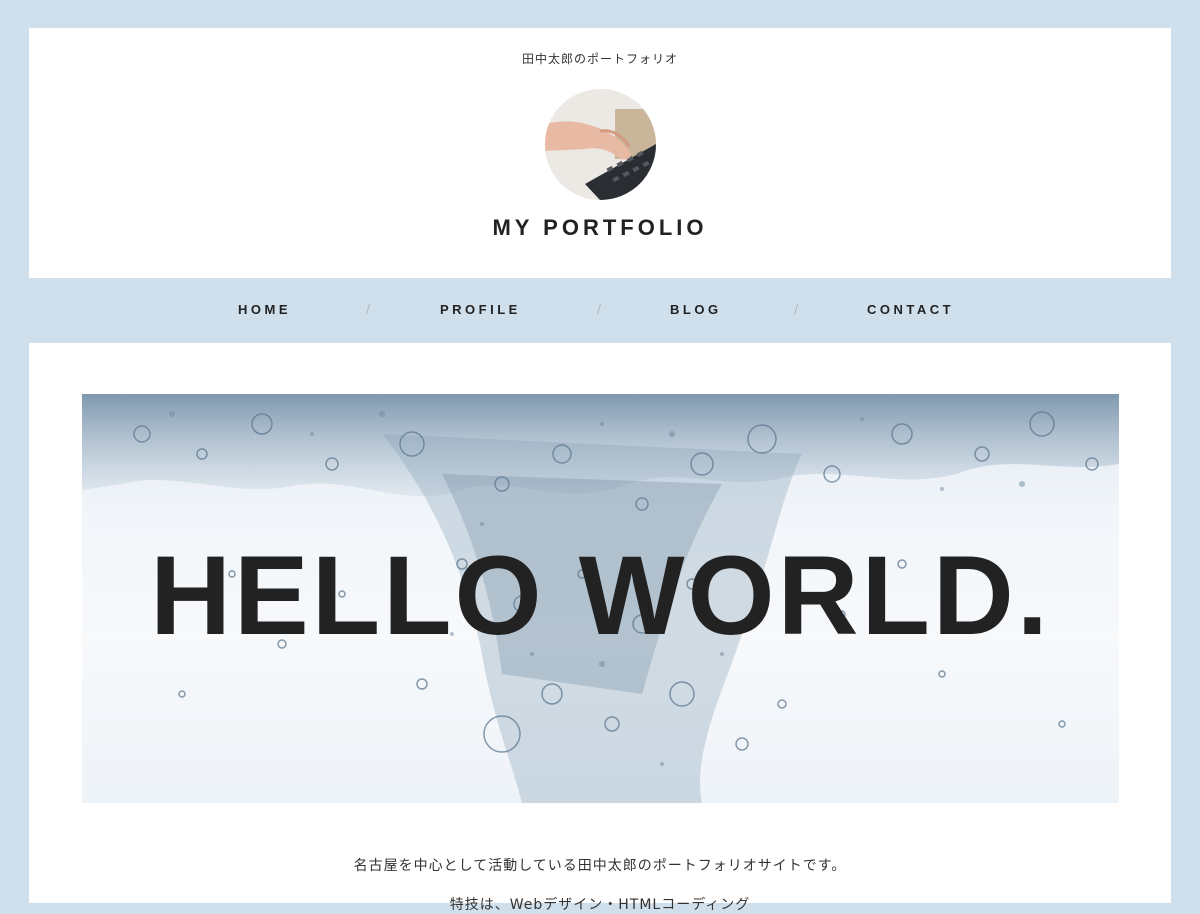 This screenshot has width=1200, height=914. What do you see at coordinates (600, 866) in the screenshot?
I see `intro-text: 名古屋を中心として活動している田中太郎のポートフォリオサイトです。` at bounding box center [600, 866].